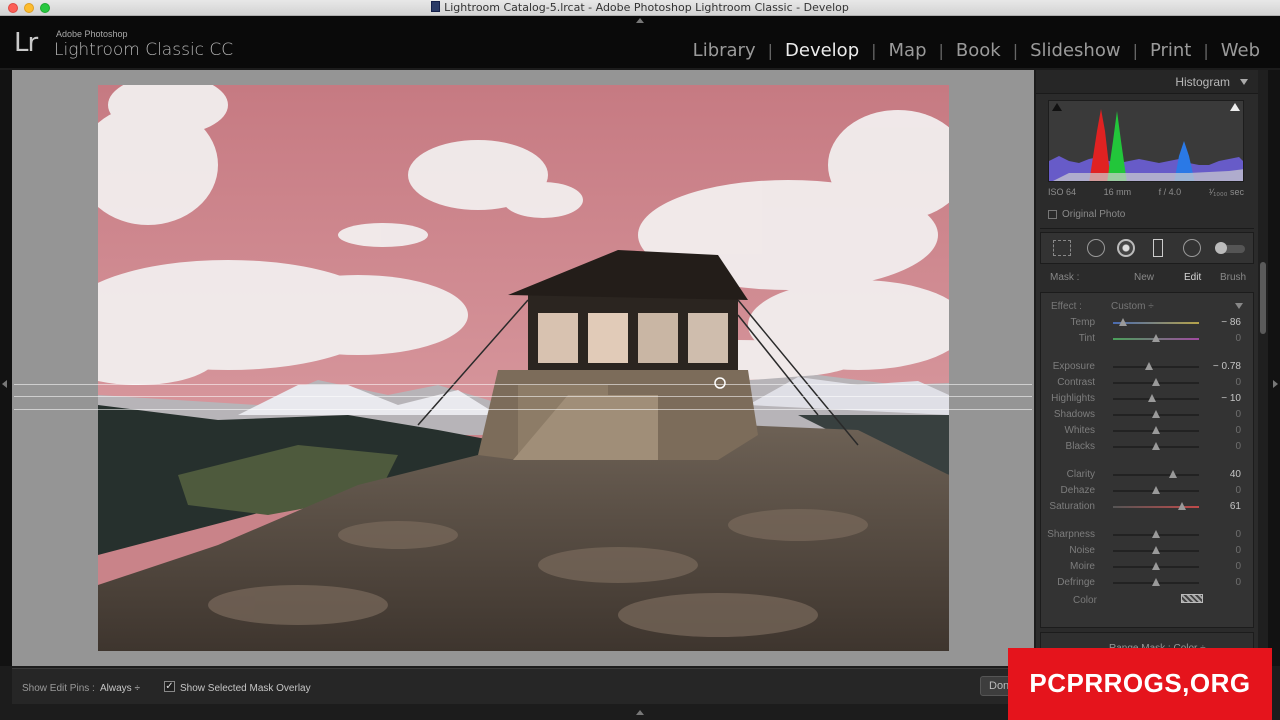 The height and width of the screenshot is (720, 1280). I want to click on module-develop: Develop, so click(822, 50).